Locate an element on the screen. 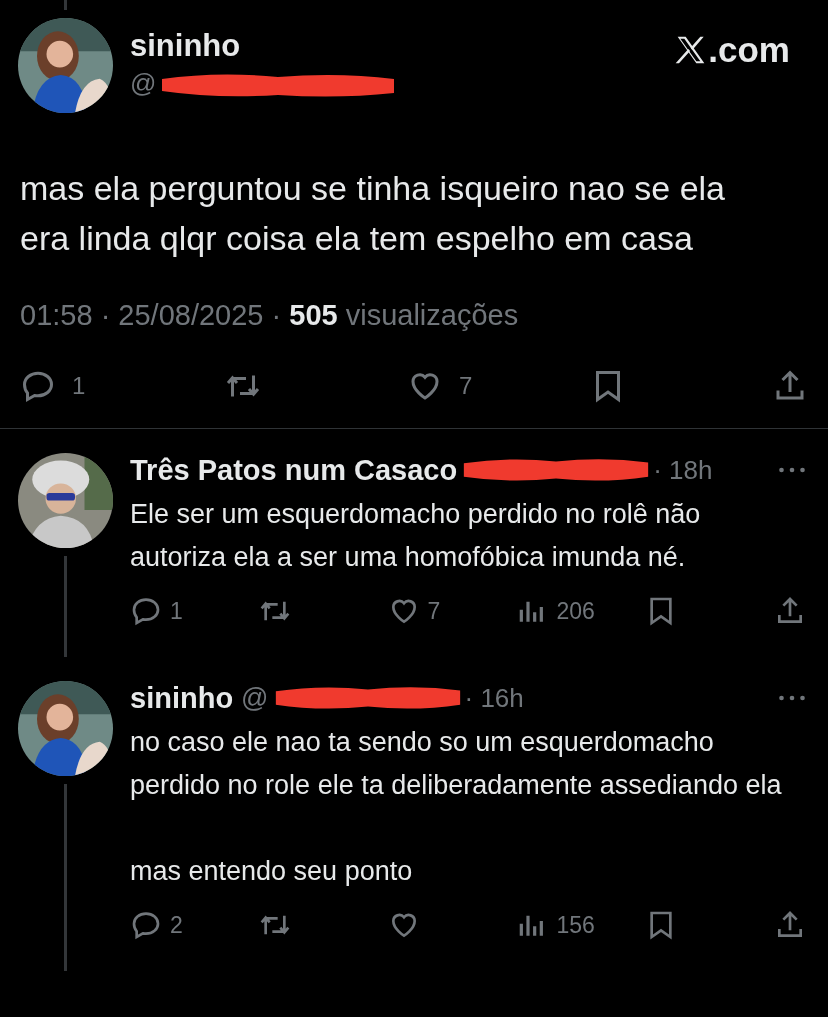  tweet-meta: 01:58 · 25/08/2025 · 505 visualizações is located at coordinates (270, 315).